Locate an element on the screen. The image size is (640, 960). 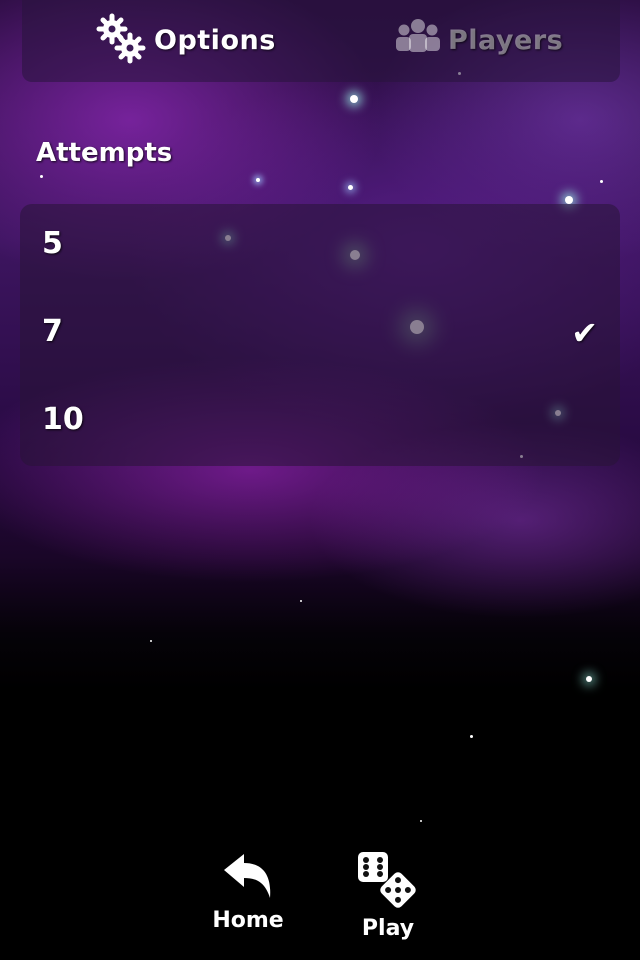
attempts-option-7: 7 ✔ is located at coordinates (320, 335).